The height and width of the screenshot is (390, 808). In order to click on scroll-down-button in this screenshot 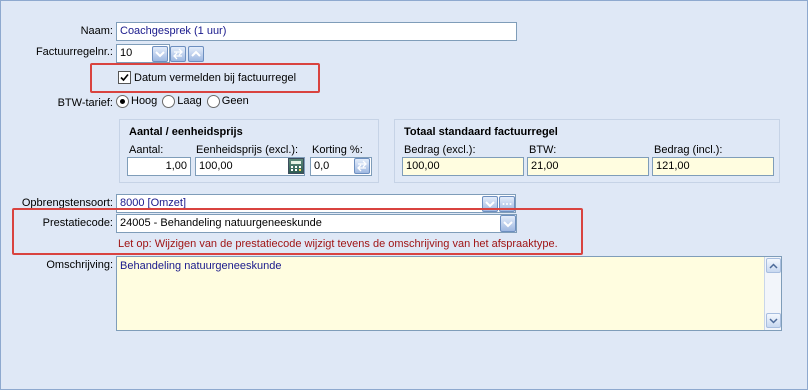, I will do `click(773, 320)`.